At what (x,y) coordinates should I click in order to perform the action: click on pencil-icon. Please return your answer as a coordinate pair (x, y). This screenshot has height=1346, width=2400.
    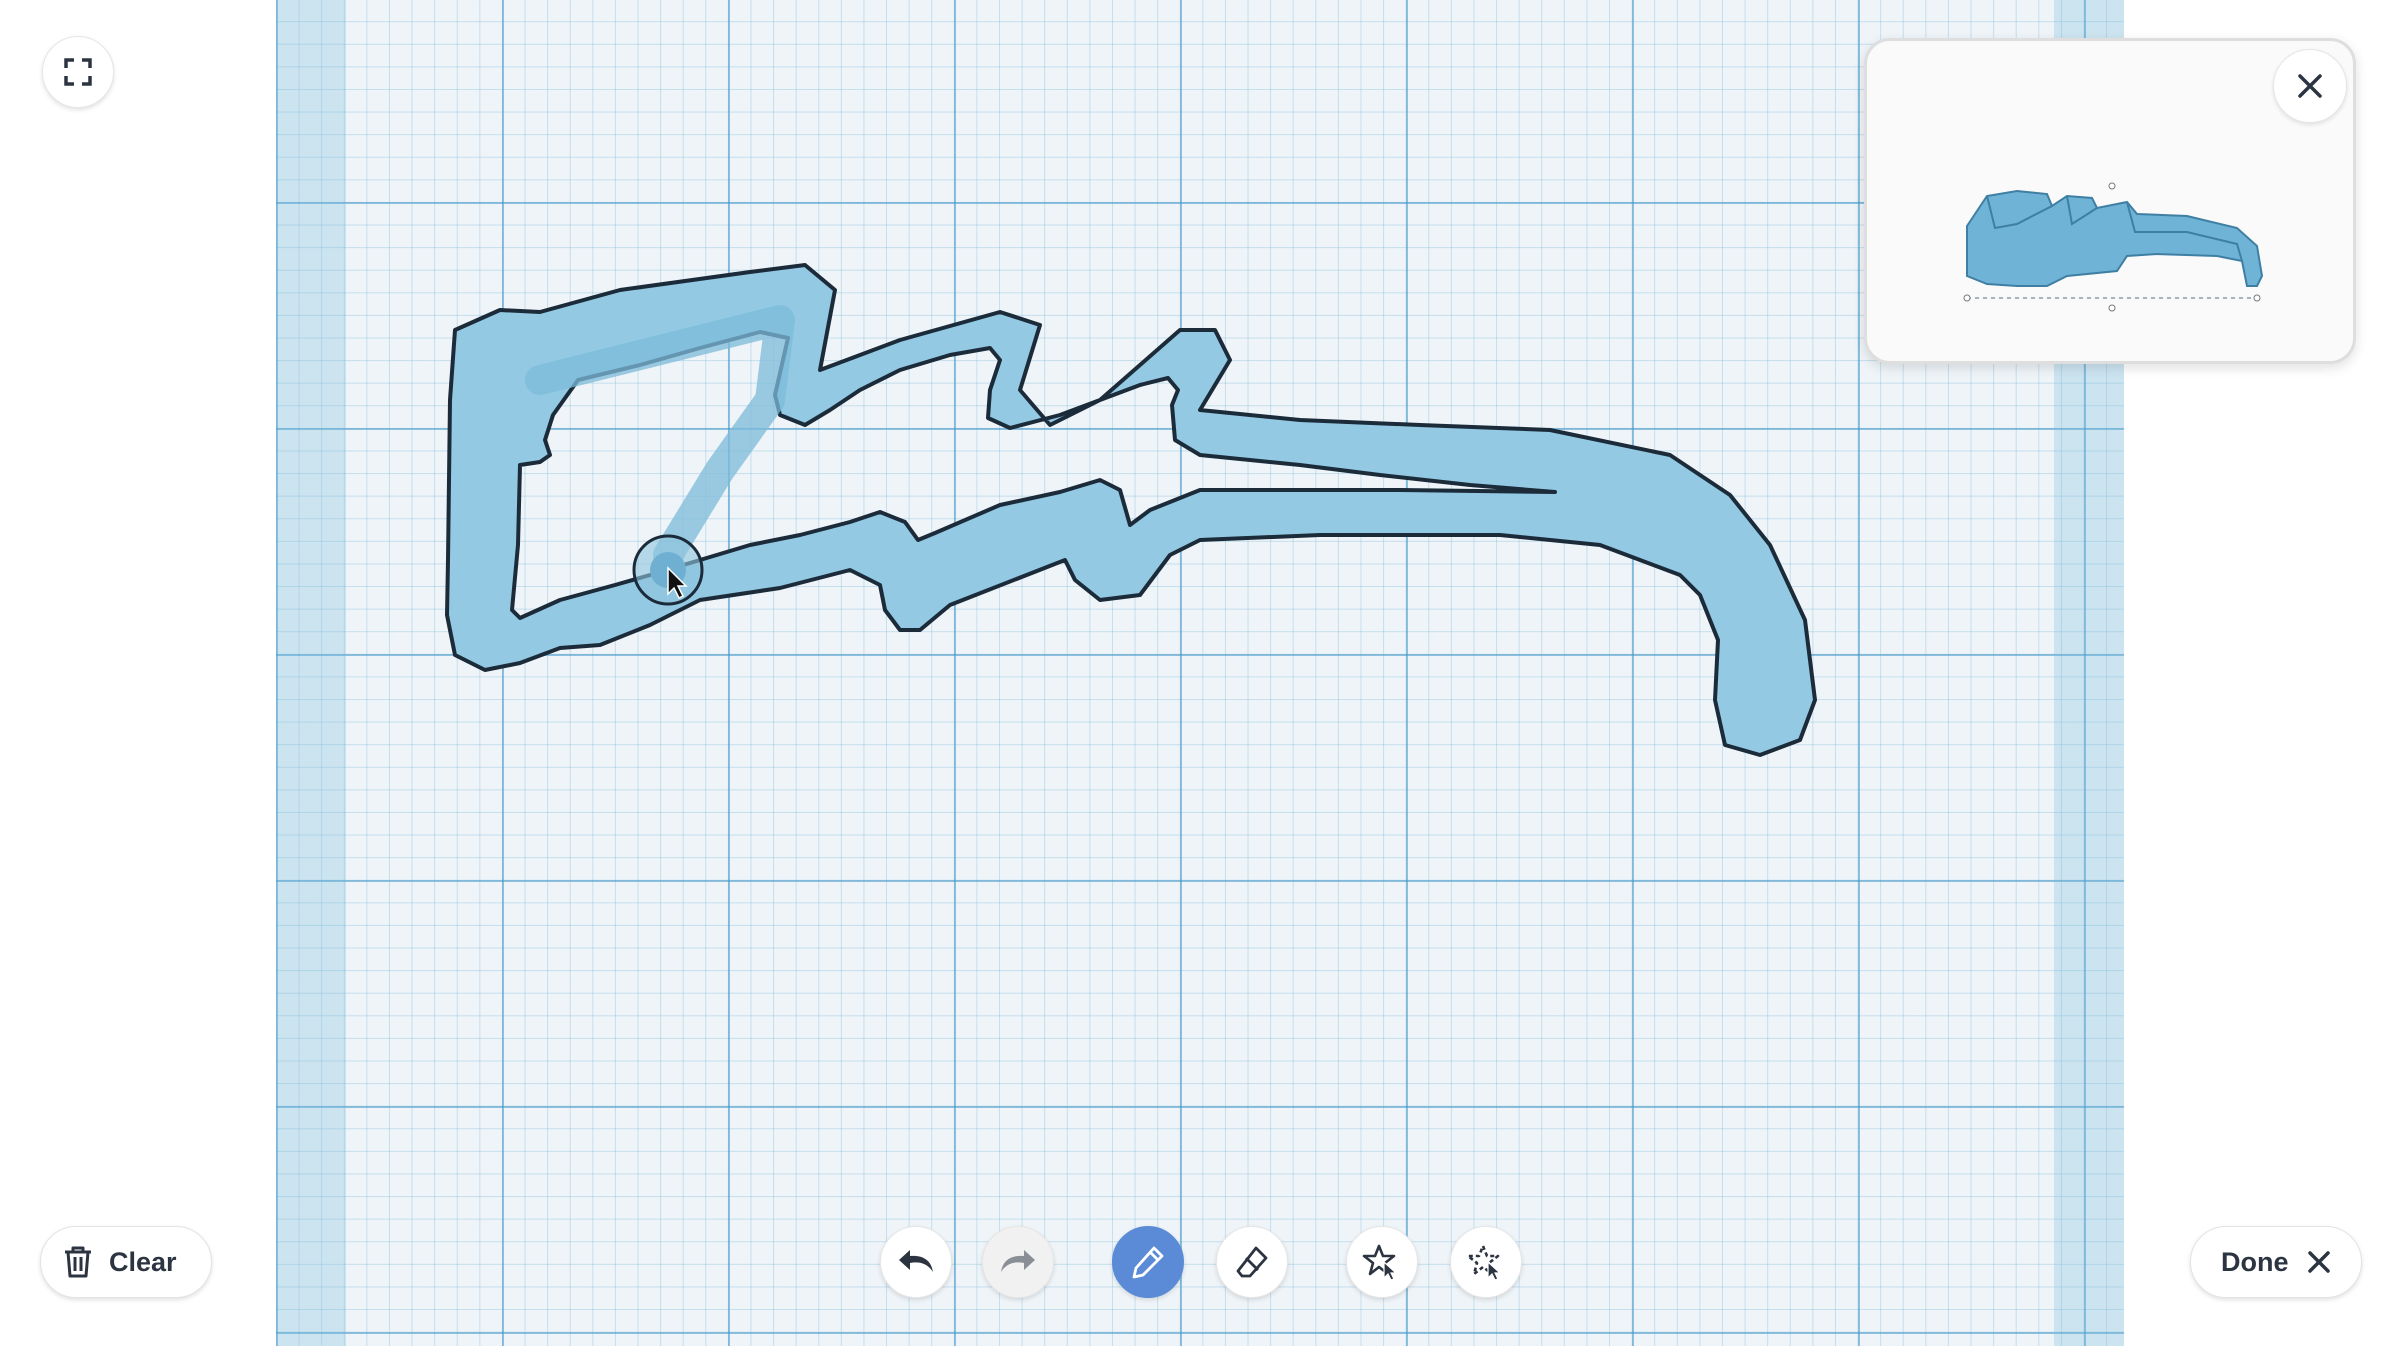
    Looking at the image, I should click on (1148, 1262).